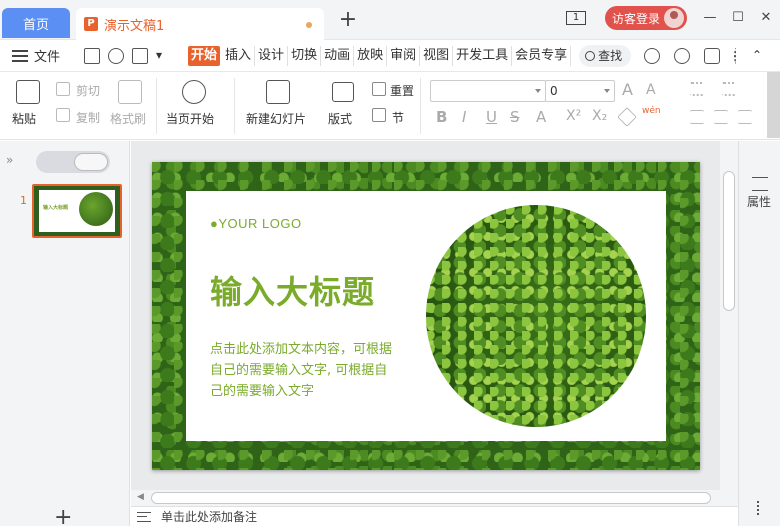  Describe the element at coordinates (554, 91) in the screenshot. I see `font-size-value: 0` at that location.